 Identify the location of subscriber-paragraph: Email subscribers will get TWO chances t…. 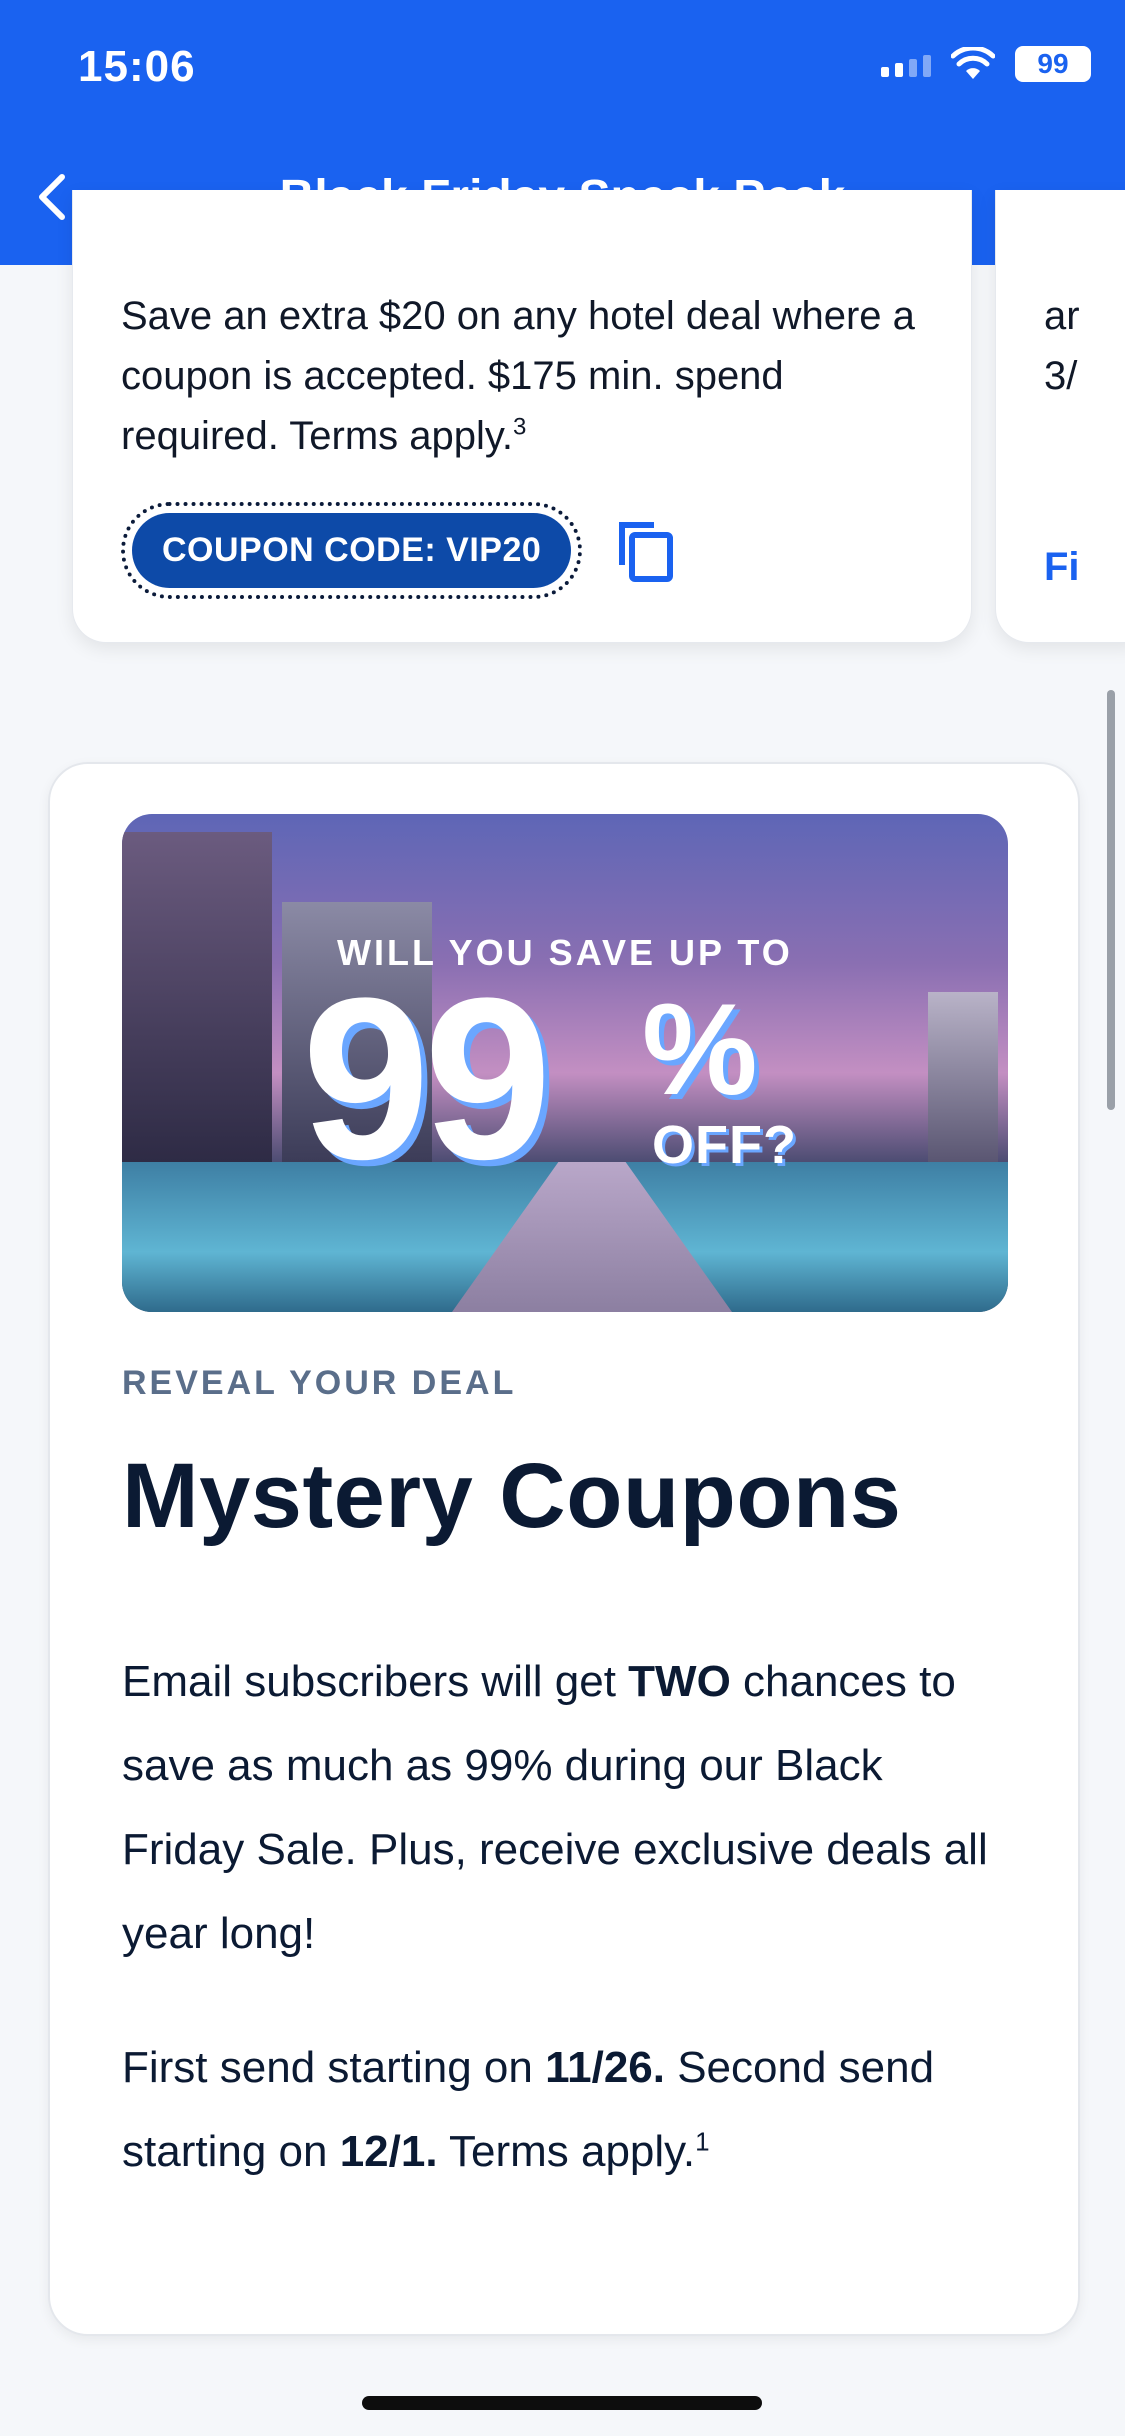
(562, 1808).